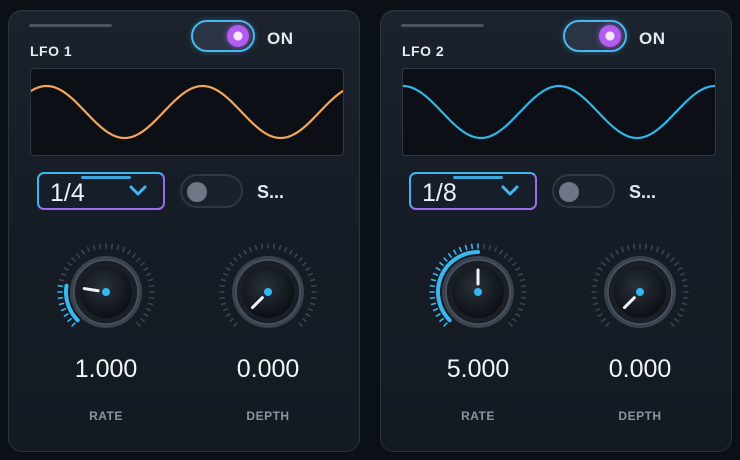  Describe the element at coordinates (197, 192) in the screenshot. I see `sync-toggle-thumb` at that location.